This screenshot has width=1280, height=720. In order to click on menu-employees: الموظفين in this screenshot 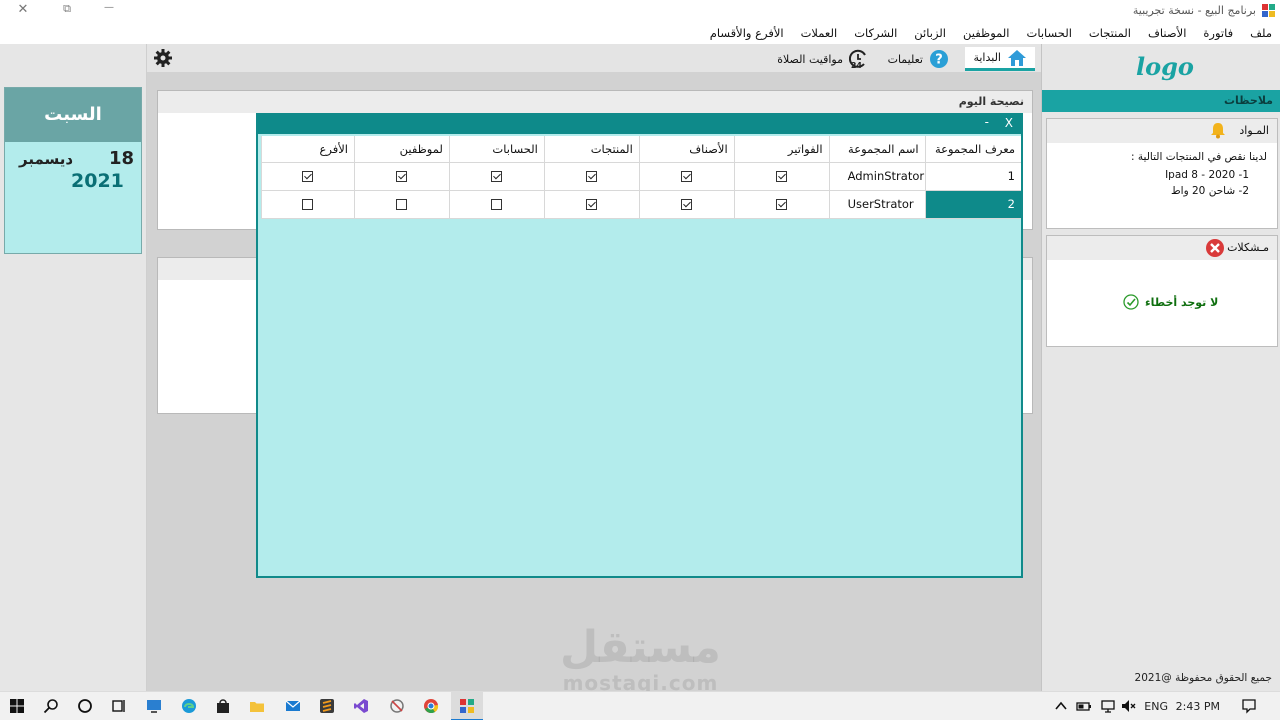, I will do `click(986, 33)`.